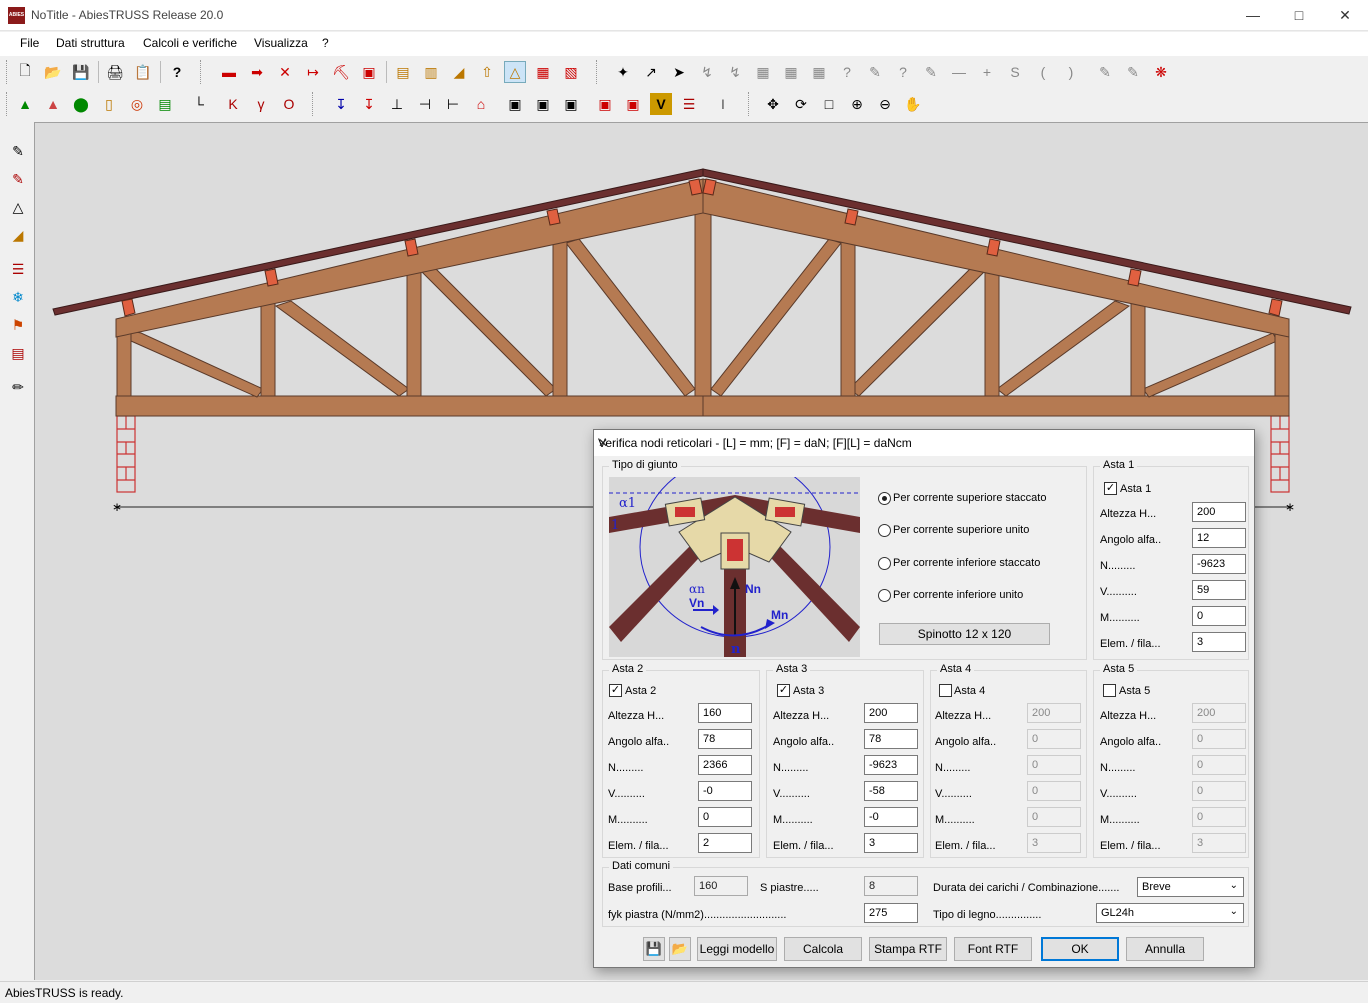 Image resolution: width=1368 pixels, height=1003 pixels. Describe the element at coordinates (721, 886) in the screenshot. I see `base-profili-field: 160` at that location.